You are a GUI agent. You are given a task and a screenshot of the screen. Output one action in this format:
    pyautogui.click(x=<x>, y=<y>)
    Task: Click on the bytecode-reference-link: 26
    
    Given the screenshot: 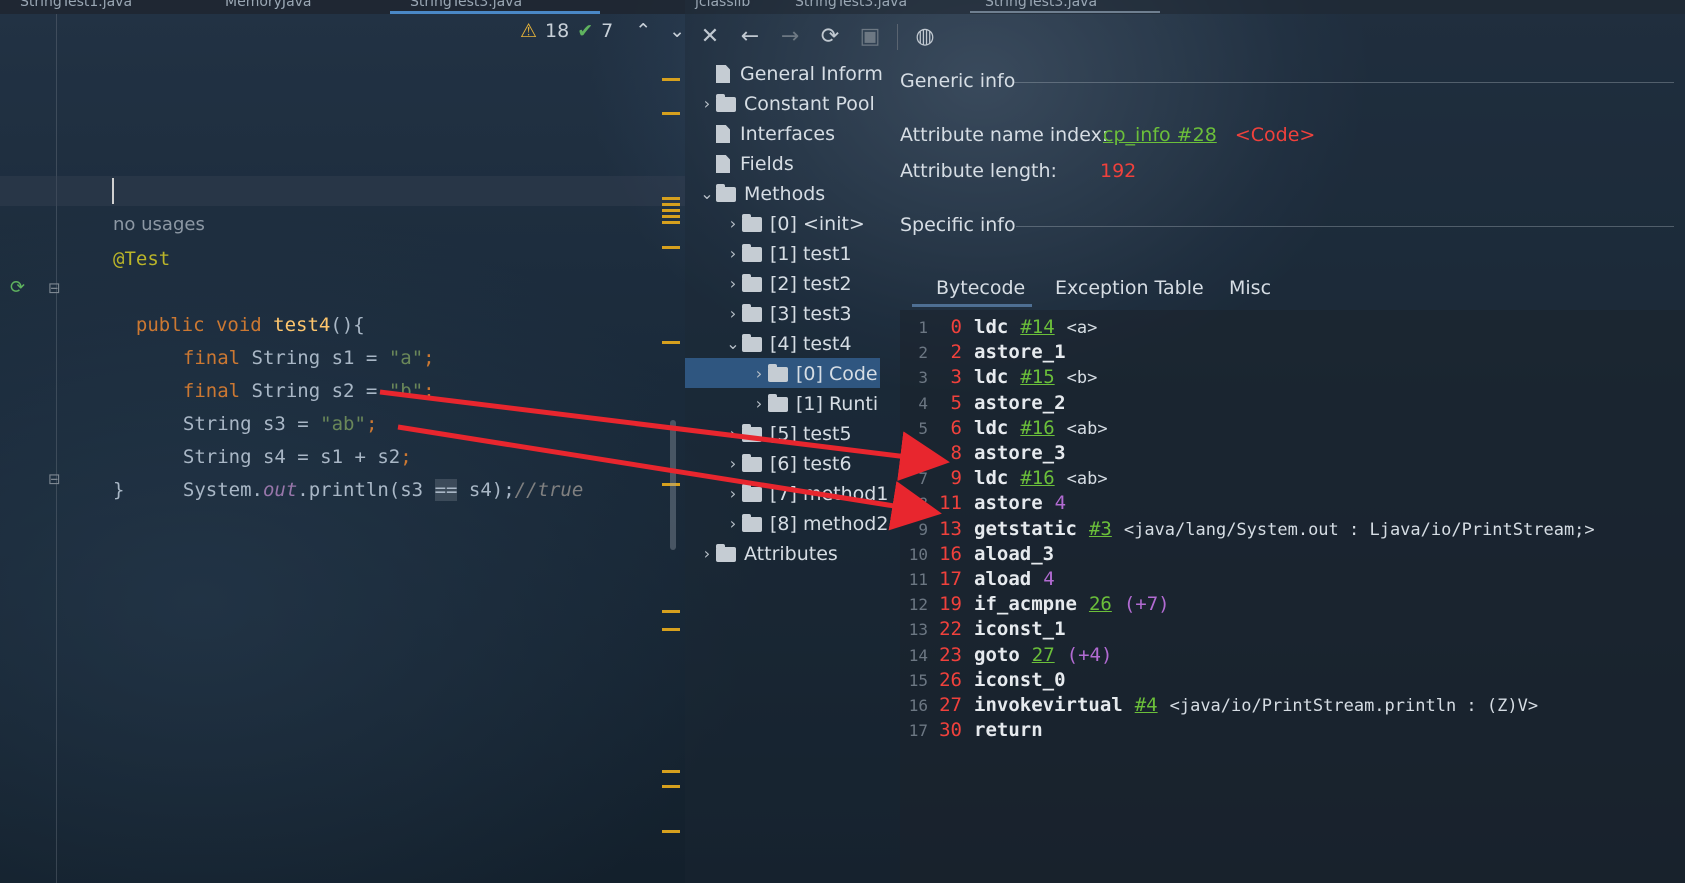 What is the action you would take?
    pyautogui.click(x=1100, y=604)
    